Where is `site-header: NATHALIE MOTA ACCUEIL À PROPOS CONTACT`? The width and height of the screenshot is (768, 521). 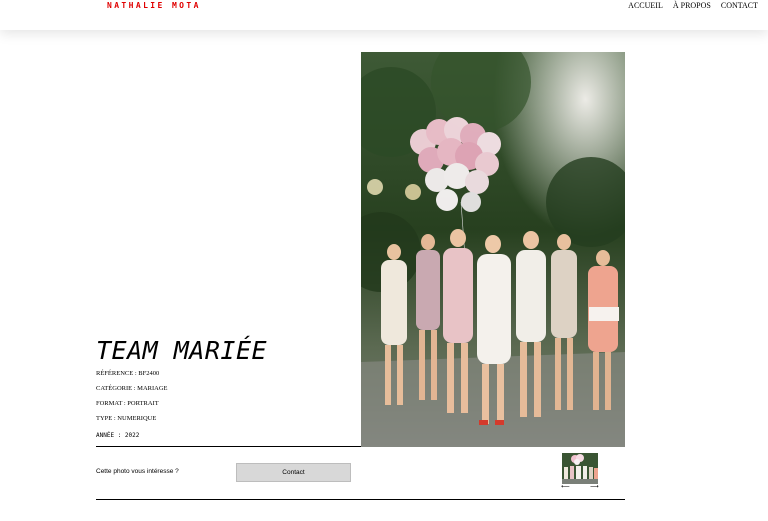
site-header: NATHALIE MOTA ACCUEIL À PROPOS CONTACT is located at coordinates (384, 15).